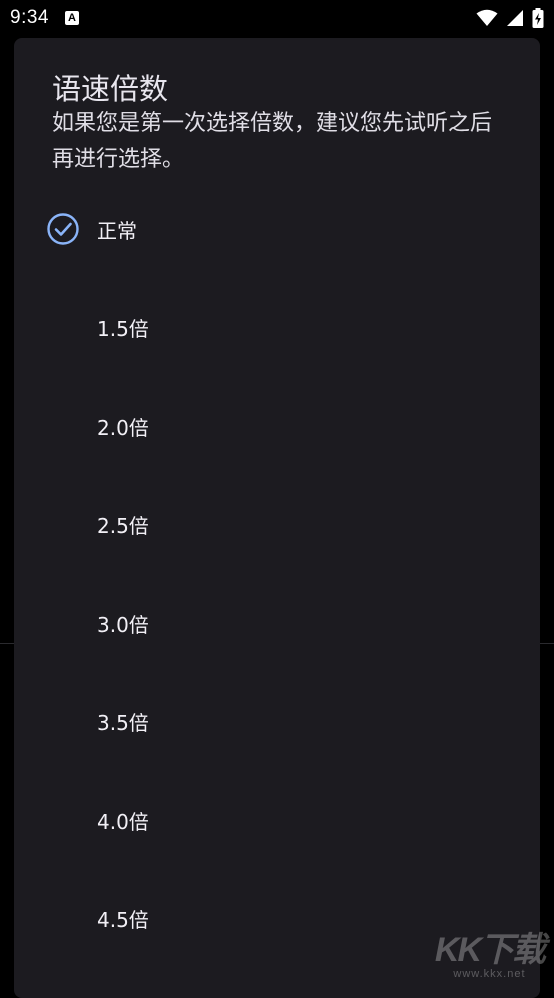  I want to click on wifi-icon, so click(487, 18).